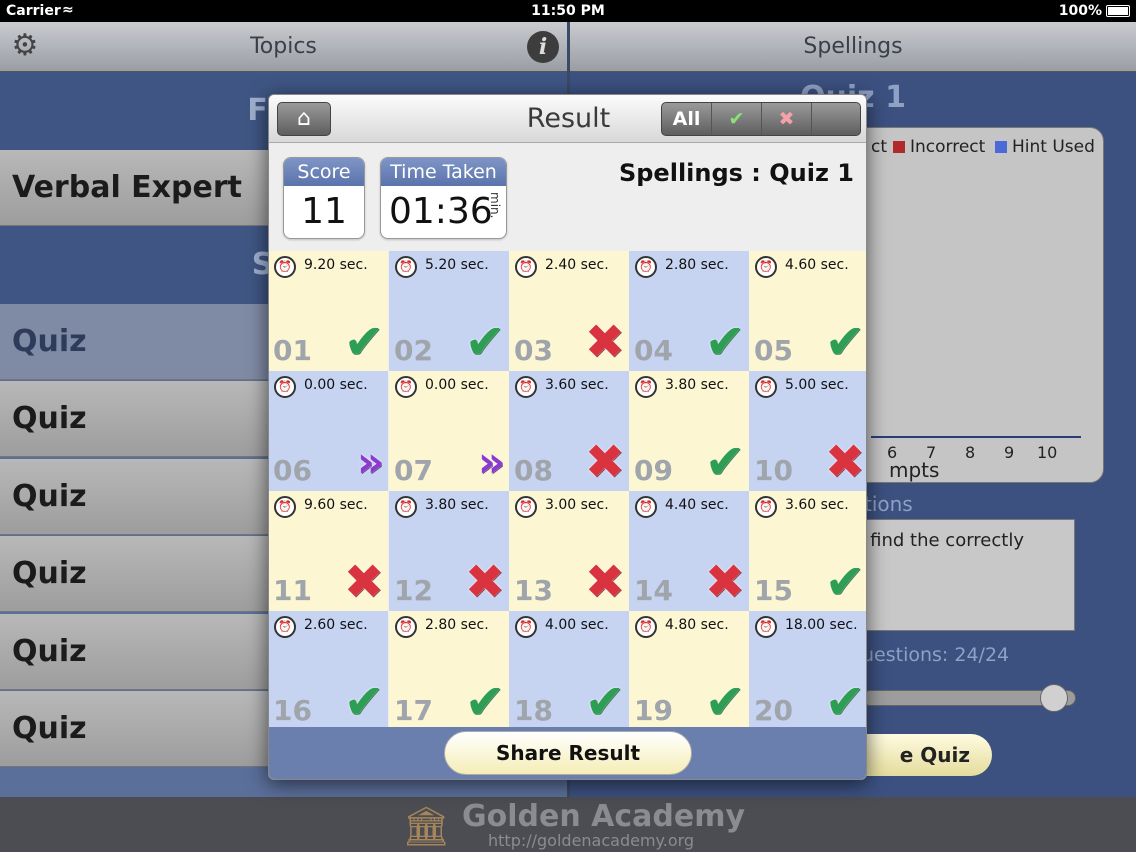 This screenshot has height=852, width=1136. I want to click on question-cell: ⏰ 3.80 sec. 12 ✖, so click(449, 551).